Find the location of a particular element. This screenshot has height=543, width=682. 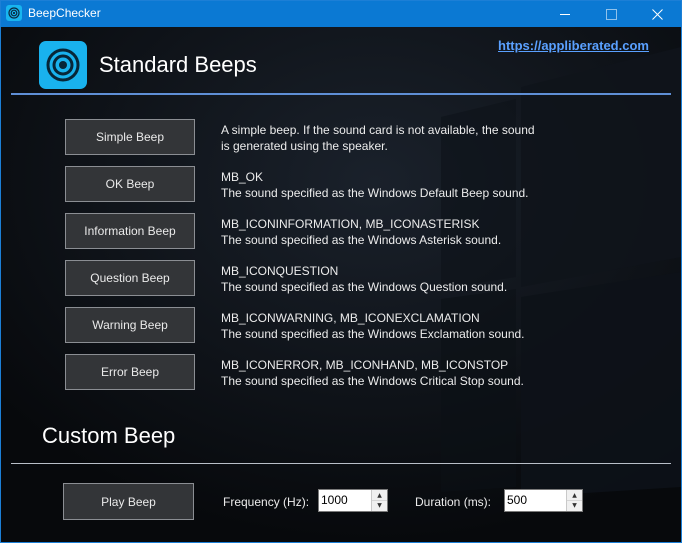

window-title: BeepChecker is located at coordinates (64, 13).